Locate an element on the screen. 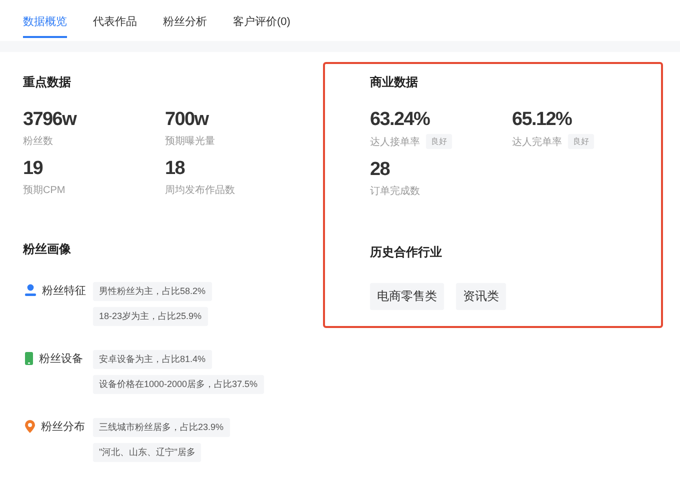 This screenshot has width=680, height=484. tab: 数据概览 is located at coordinates (45, 26).